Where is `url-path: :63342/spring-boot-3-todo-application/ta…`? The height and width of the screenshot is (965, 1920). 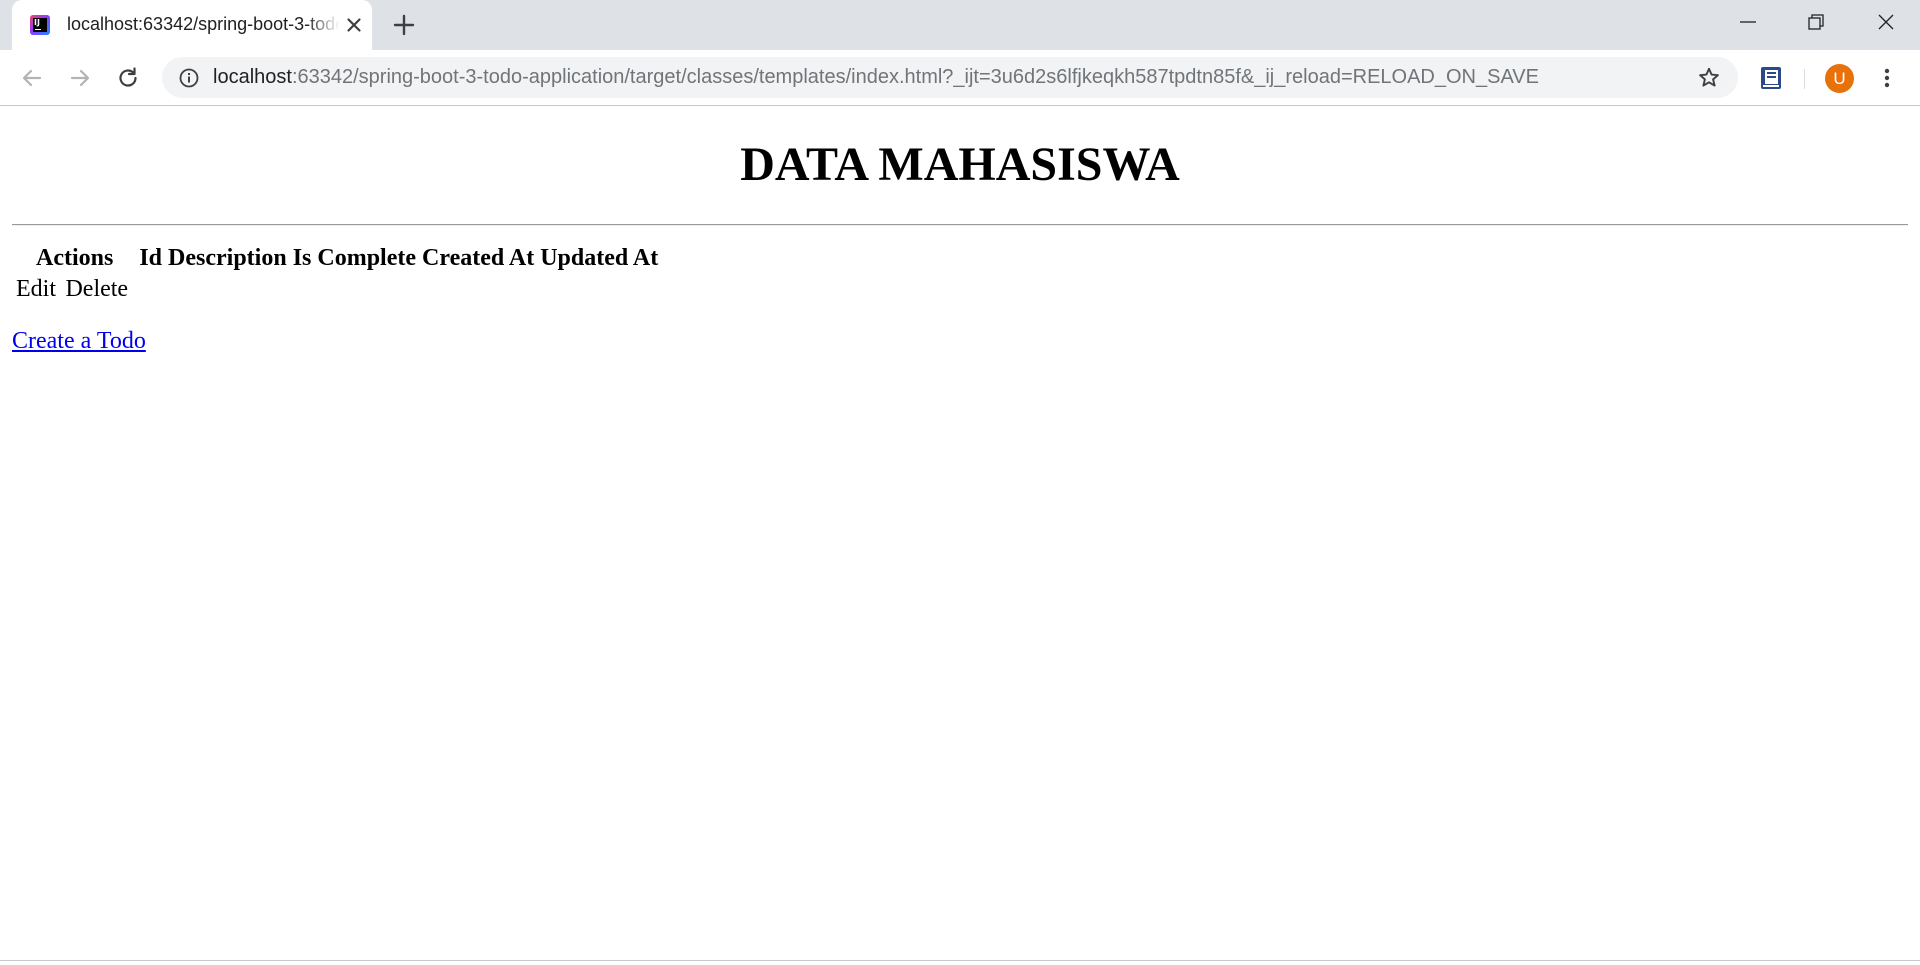 url-path: :63342/spring-boot-3-todo-application/ta… is located at coordinates (915, 77).